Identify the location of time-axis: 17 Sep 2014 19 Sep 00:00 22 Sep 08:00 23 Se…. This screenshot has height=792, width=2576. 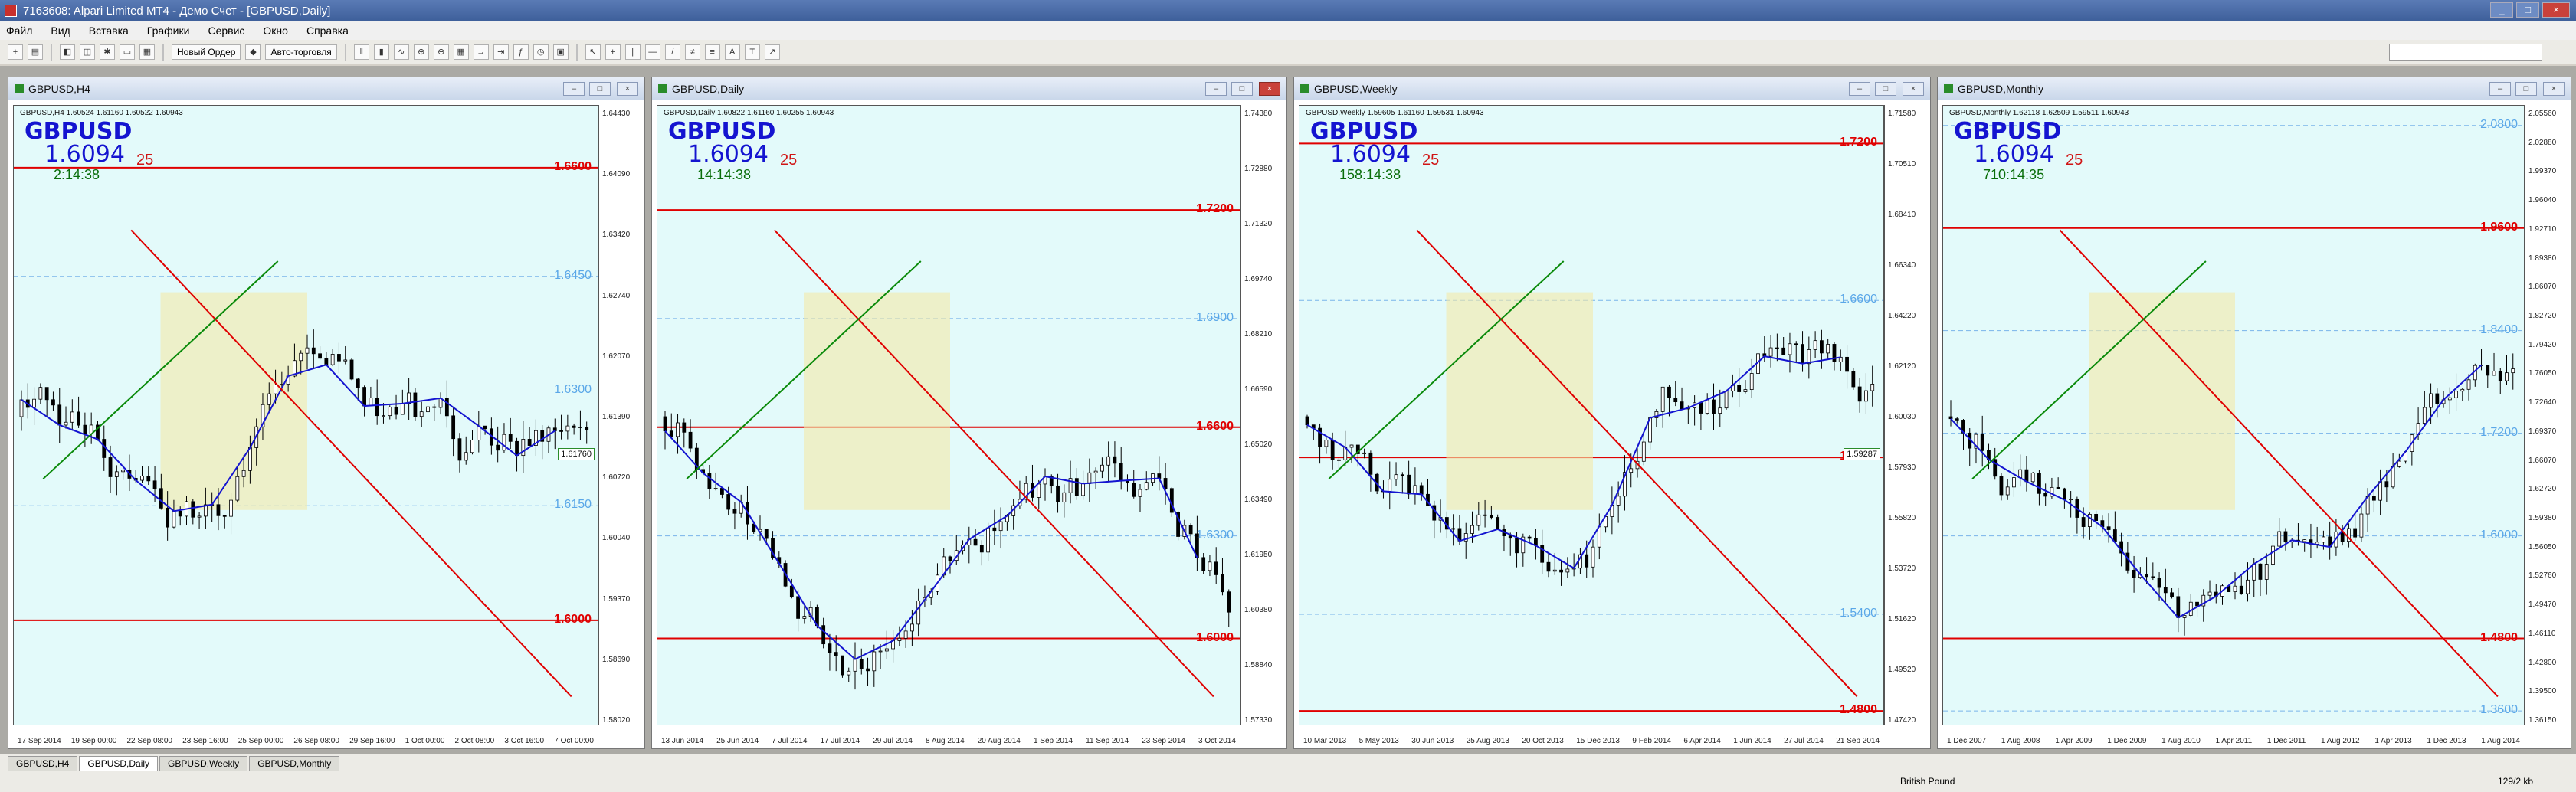
(305, 736).